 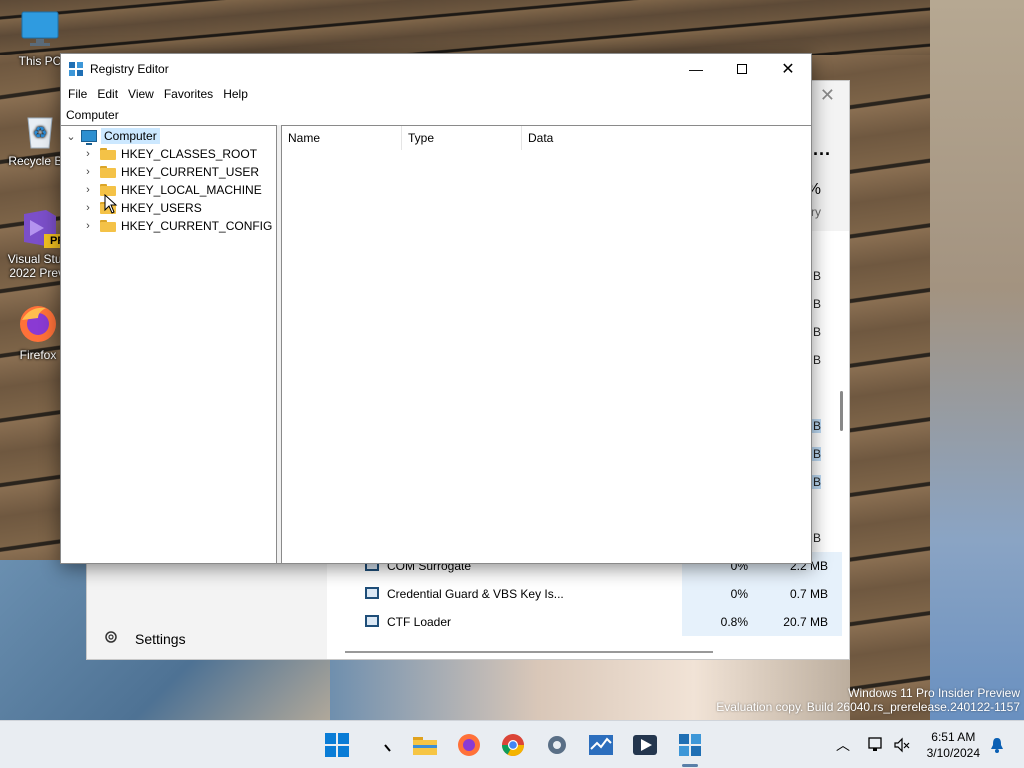 I want to click on tree-item-computer: ⌄ Computer, so click(x=112, y=136).